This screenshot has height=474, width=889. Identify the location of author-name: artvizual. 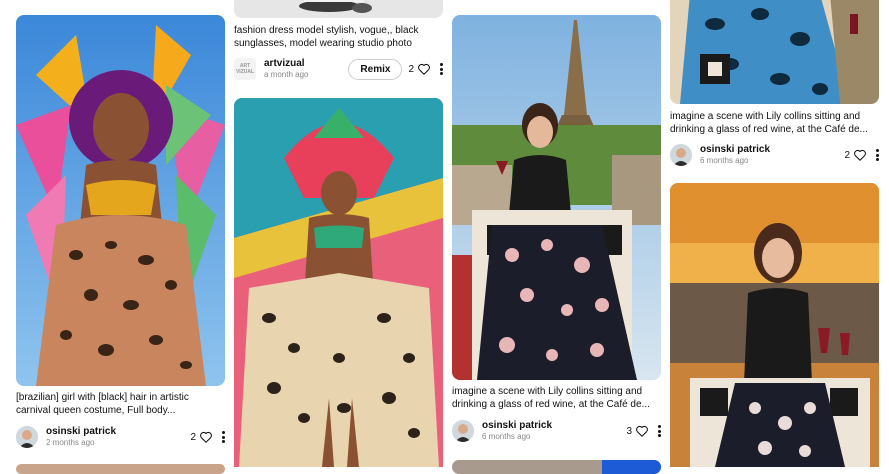
(286, 64).